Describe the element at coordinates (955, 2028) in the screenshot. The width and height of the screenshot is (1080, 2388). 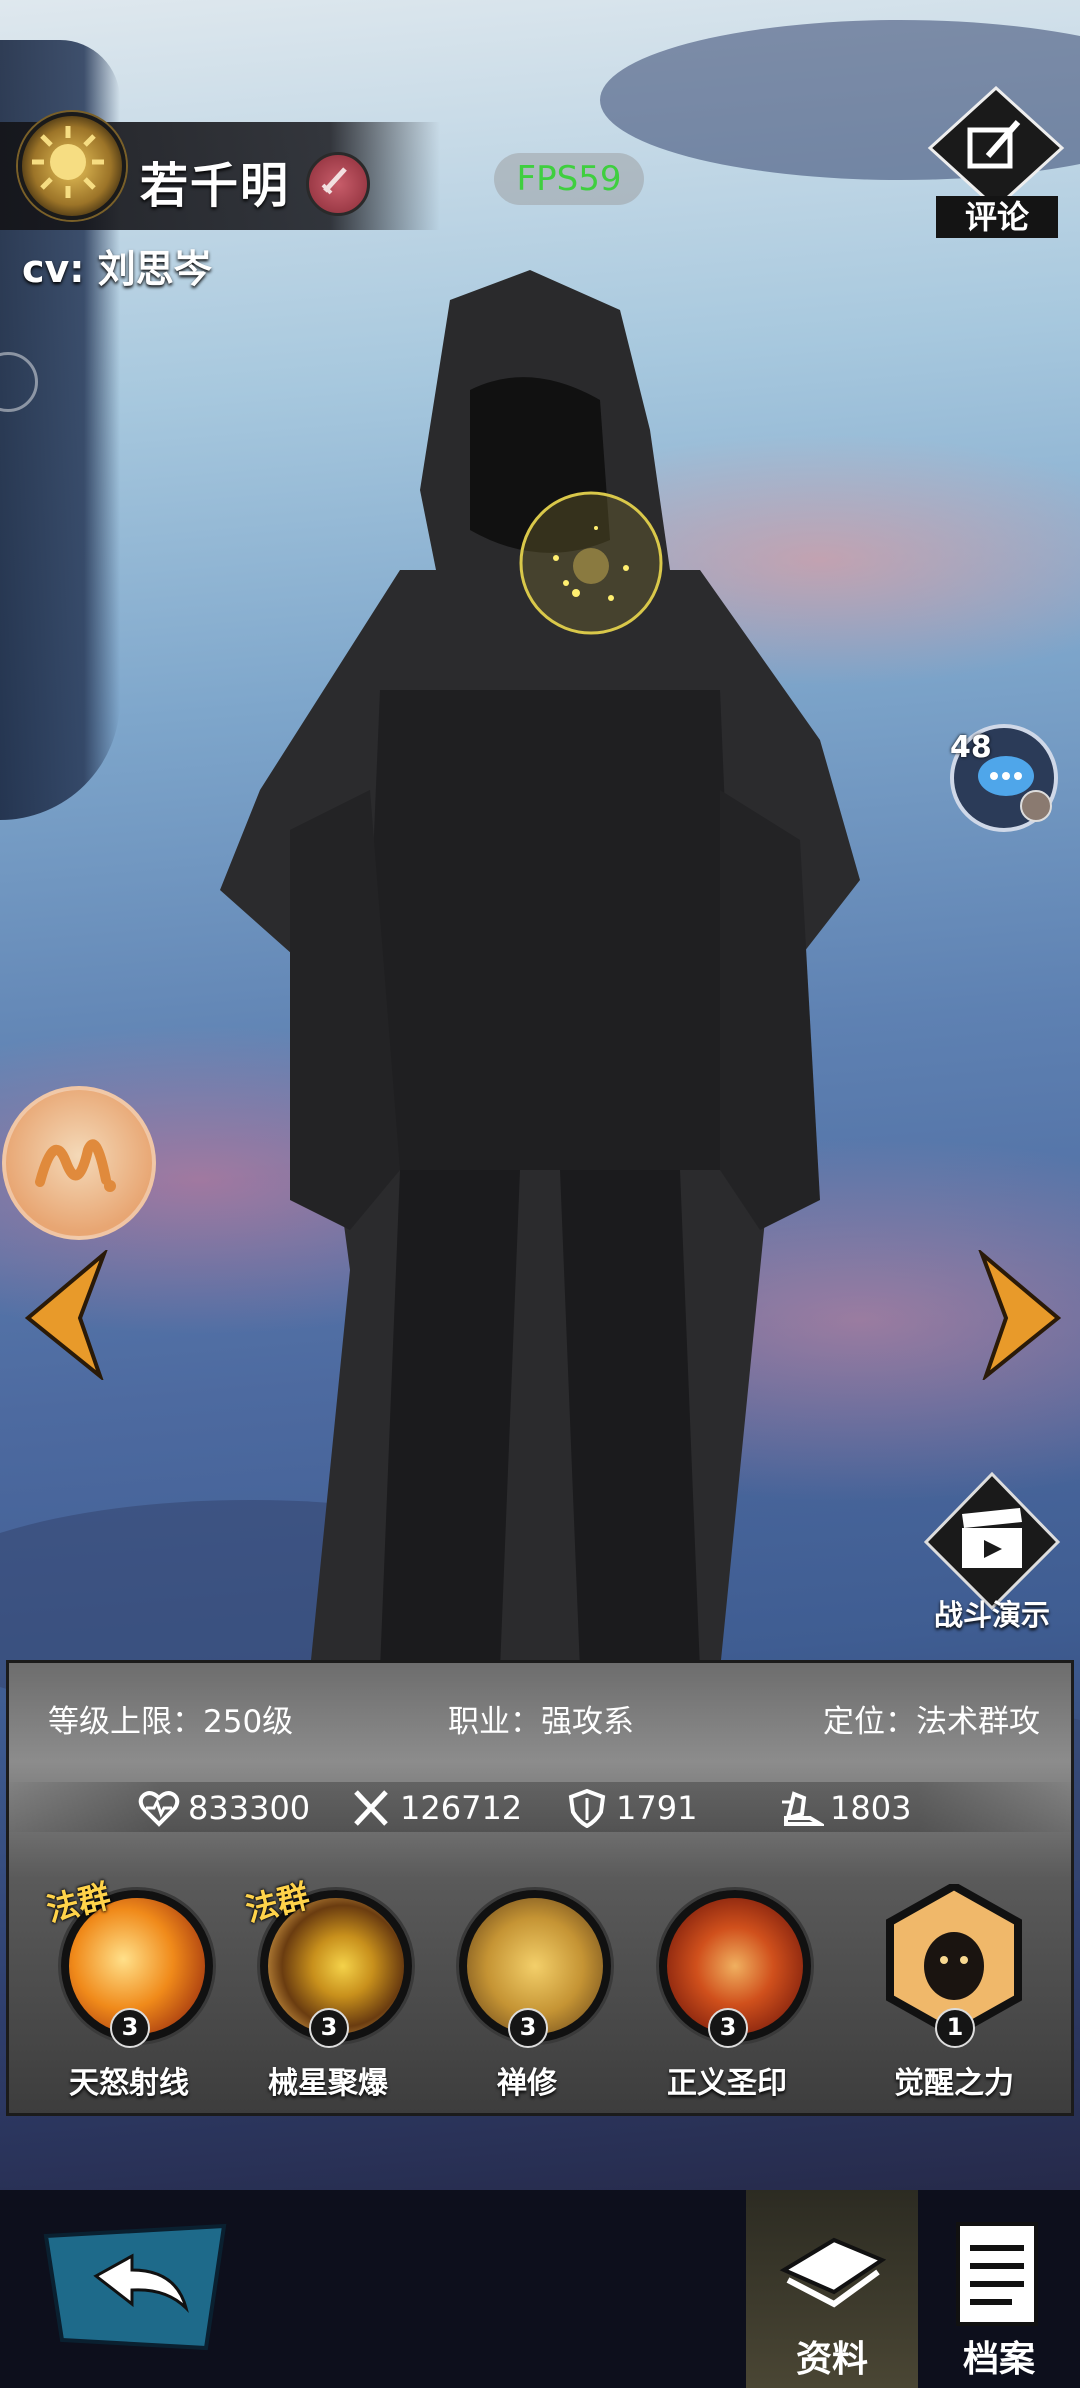
I see `skill-level-badge: 1` at that location.